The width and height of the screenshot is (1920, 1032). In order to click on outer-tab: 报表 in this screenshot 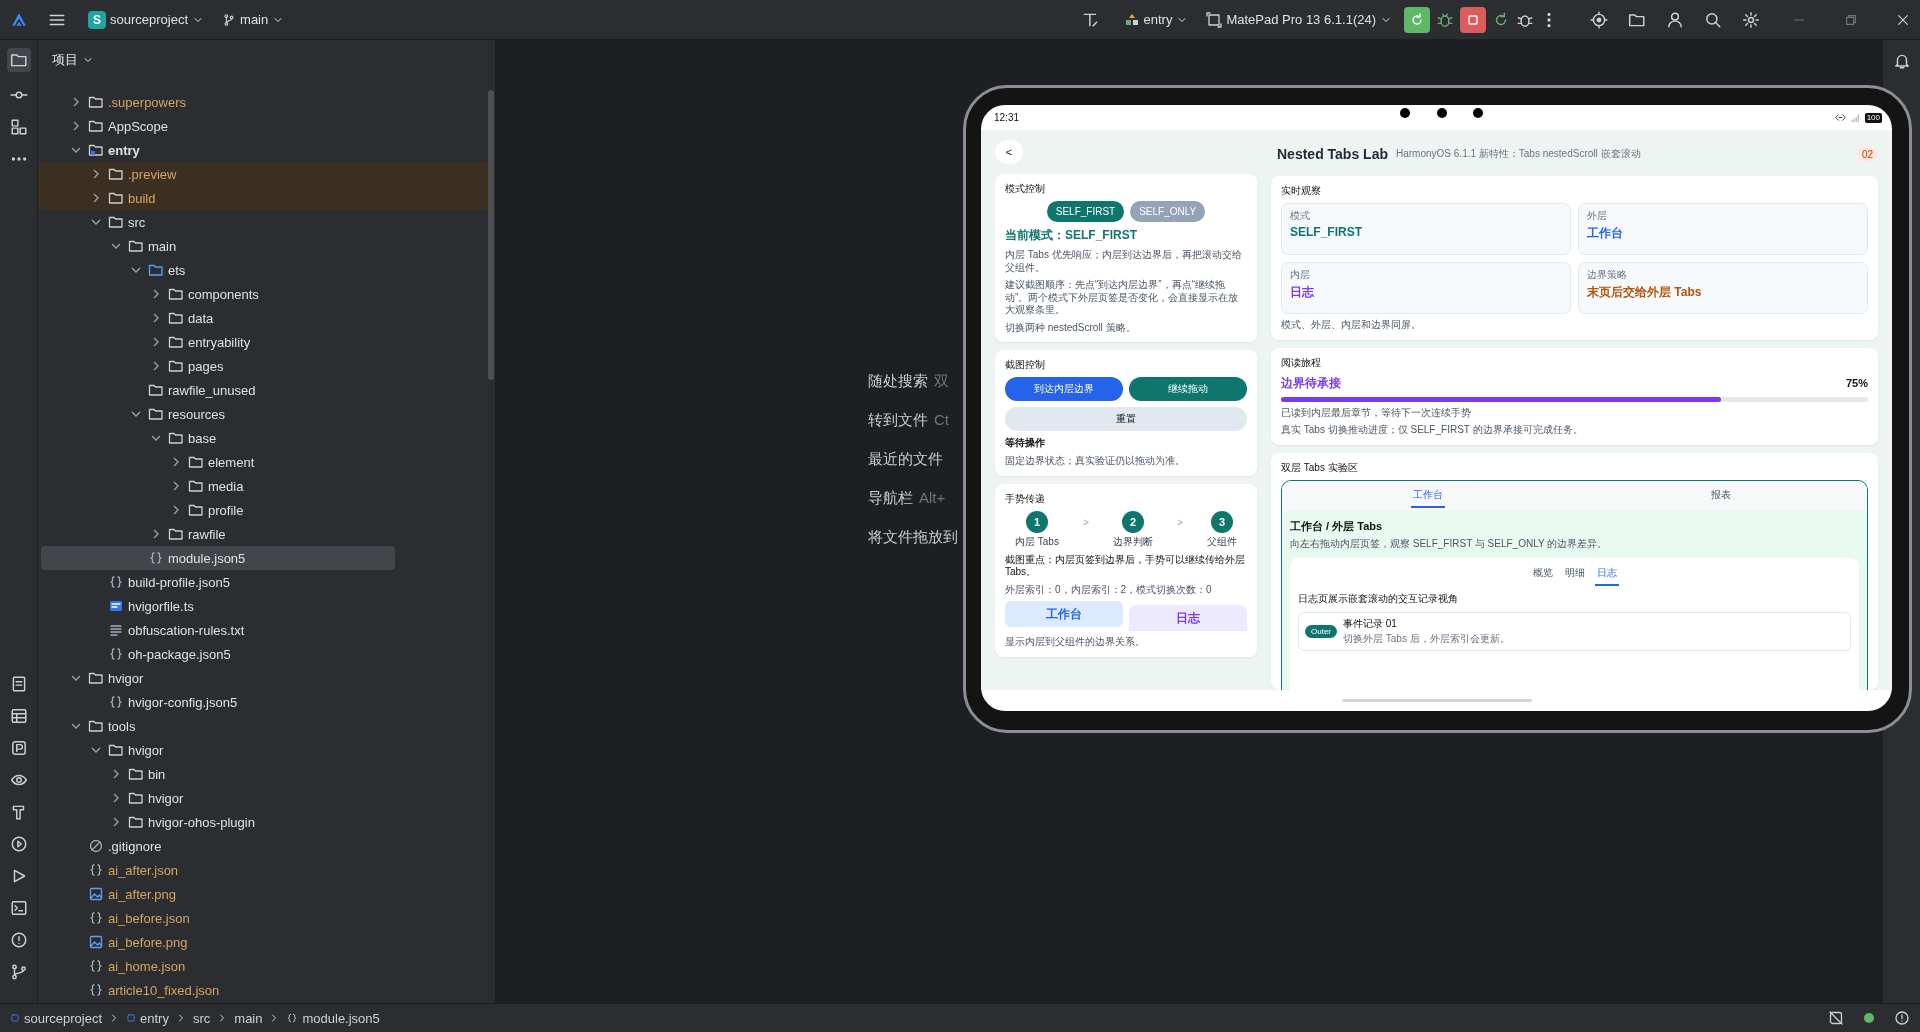, I will do `click(1720, 495)`.